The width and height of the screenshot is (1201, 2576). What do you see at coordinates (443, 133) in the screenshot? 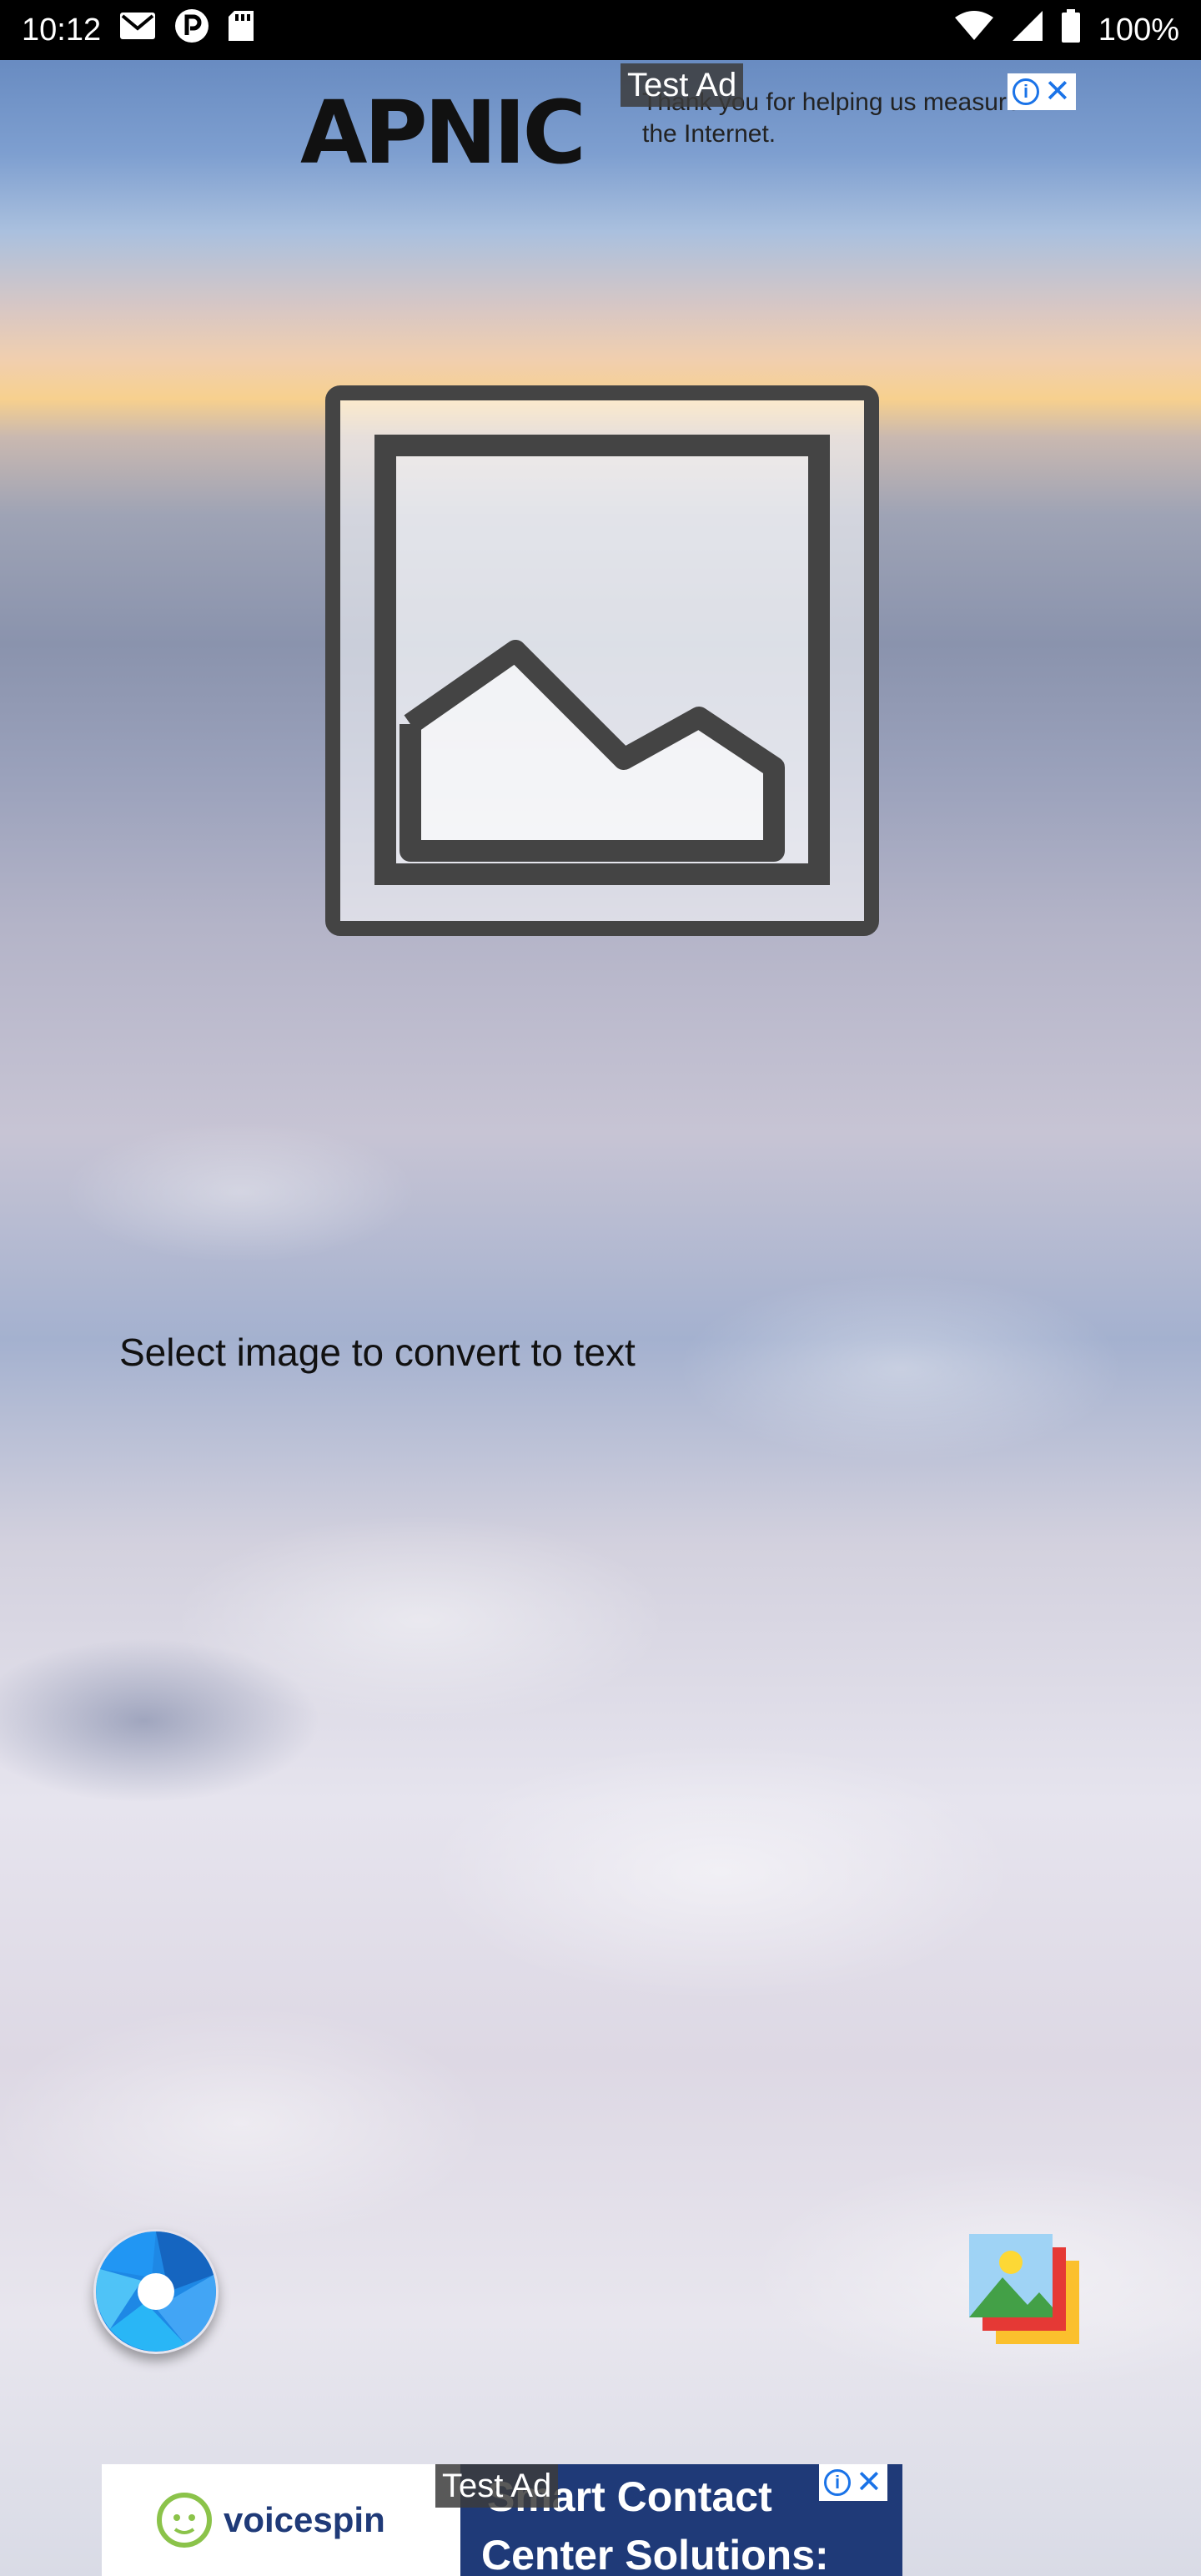
I see `apnic-logo: APNIC` at bounding box center [443, 133].